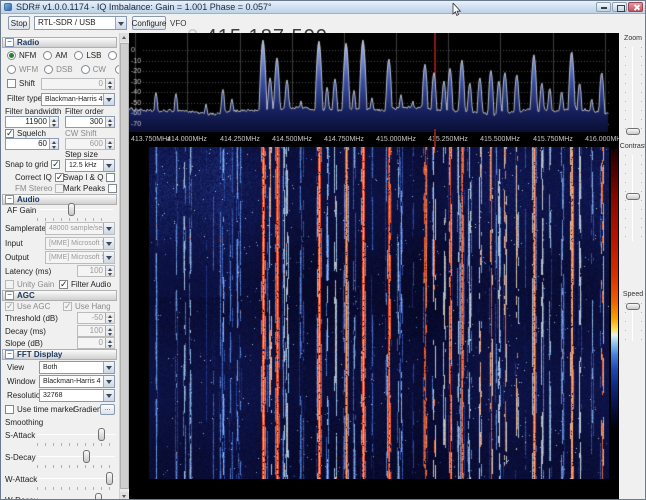 Image resolution: width=646 pixels, height=500 pixels. What do you see at coordinates (77, 381) in the screenshot?
I see `window-select: Blackman-Harris 4` at bounding box center [77, 381].